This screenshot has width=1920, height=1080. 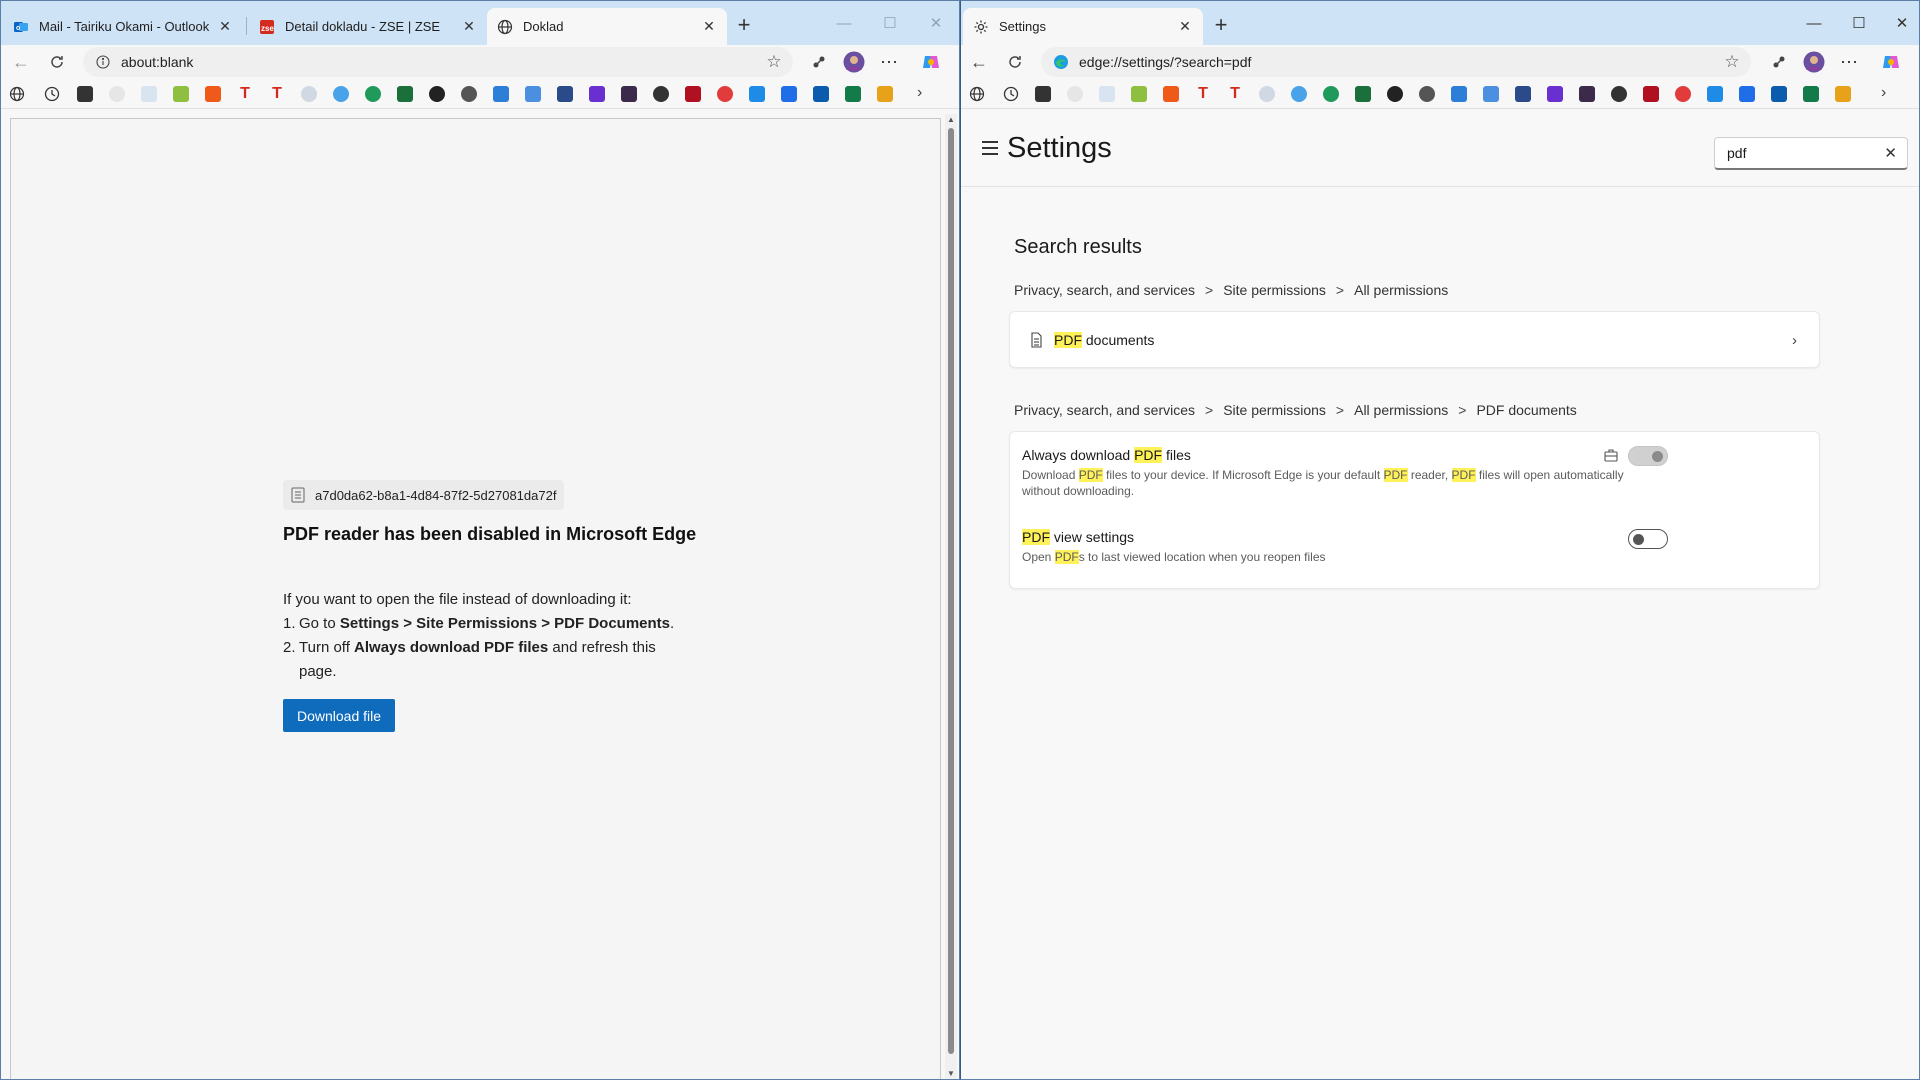 I want to click on breadcrumb-item: PDF documents, so click(x=1526, y=410).